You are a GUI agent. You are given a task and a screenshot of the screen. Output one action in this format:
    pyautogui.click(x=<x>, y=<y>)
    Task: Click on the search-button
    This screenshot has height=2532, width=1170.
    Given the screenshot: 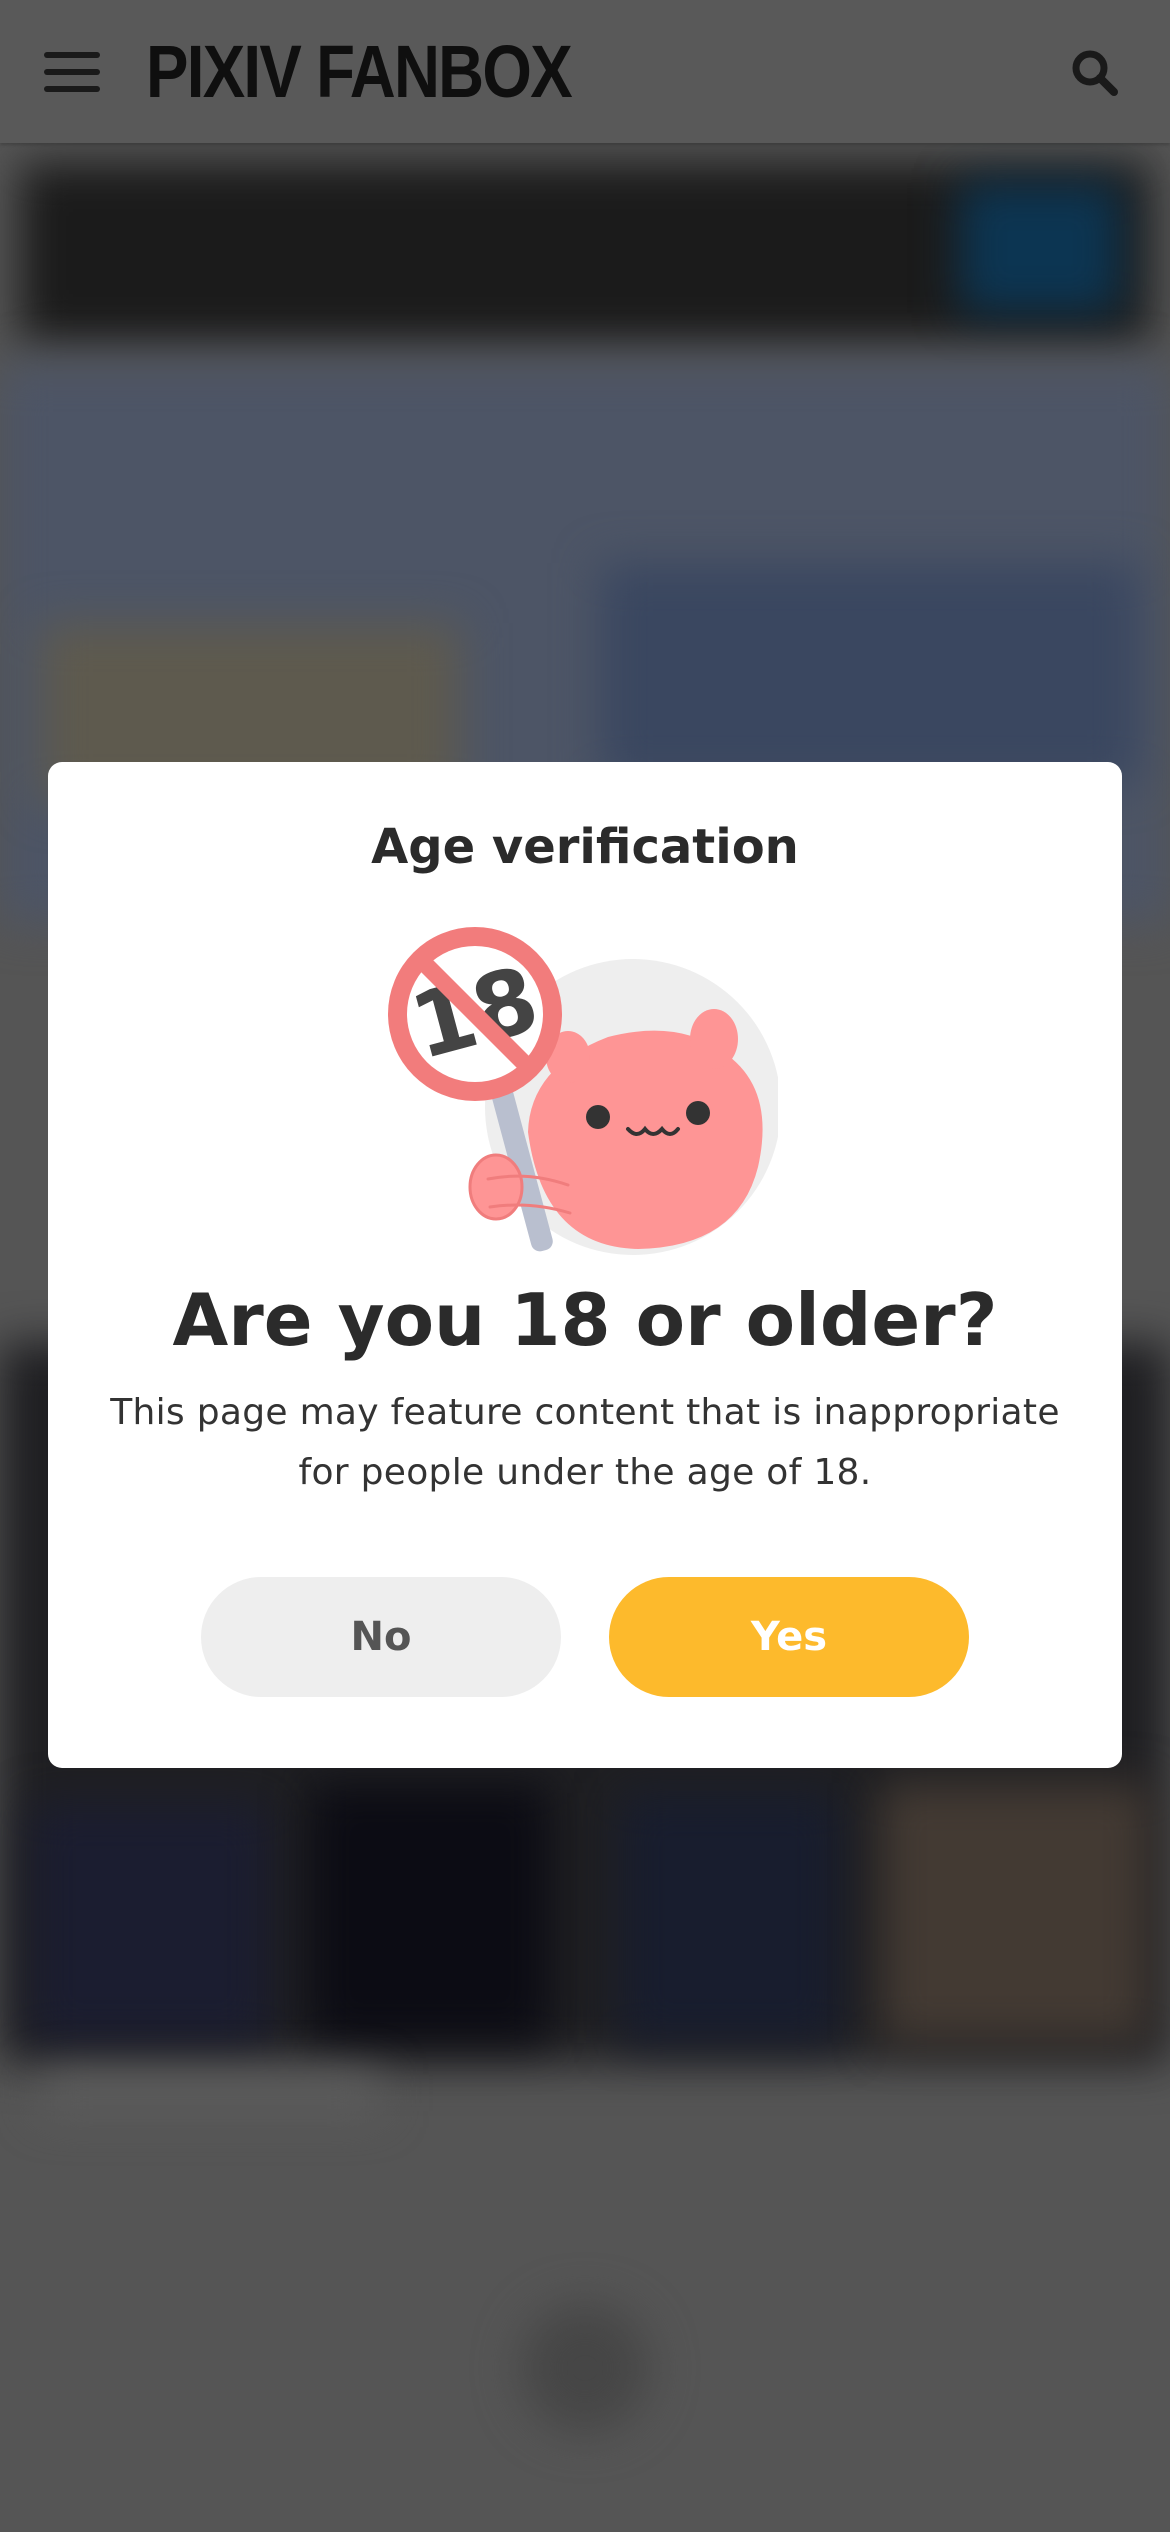 What is the action you would take?
    pyautogui.click(x=1094, y=72)
    